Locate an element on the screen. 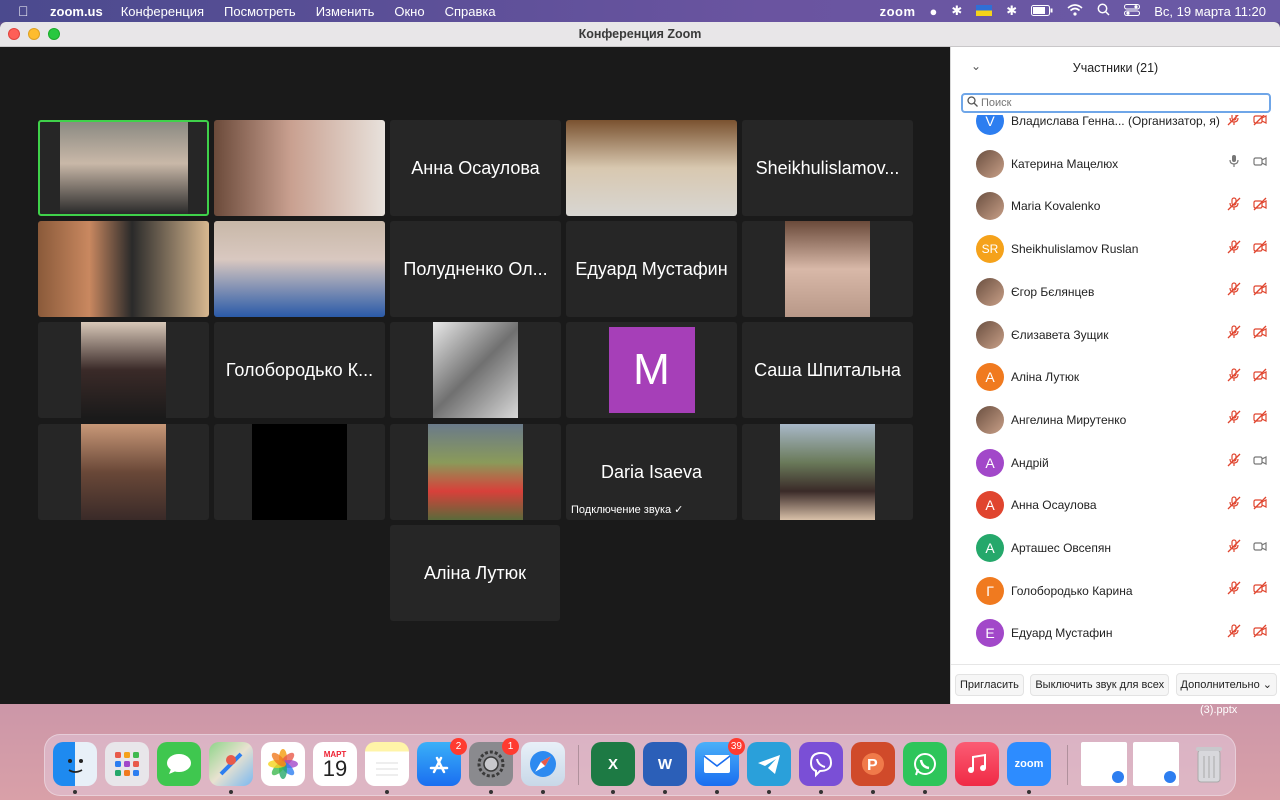 This screenshot has height=800, width=1280. excel-icon: X is located at coordinates (613, 764).